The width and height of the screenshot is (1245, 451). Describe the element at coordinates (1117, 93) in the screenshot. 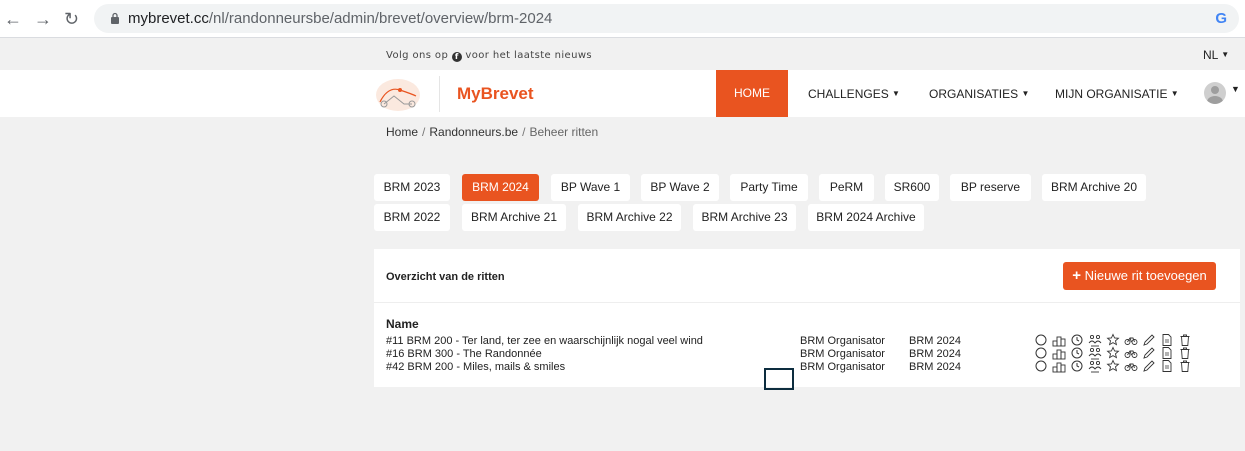

I see `nav-mijn-organisatie: MIJN ORGANISATIE ▼` at that location.